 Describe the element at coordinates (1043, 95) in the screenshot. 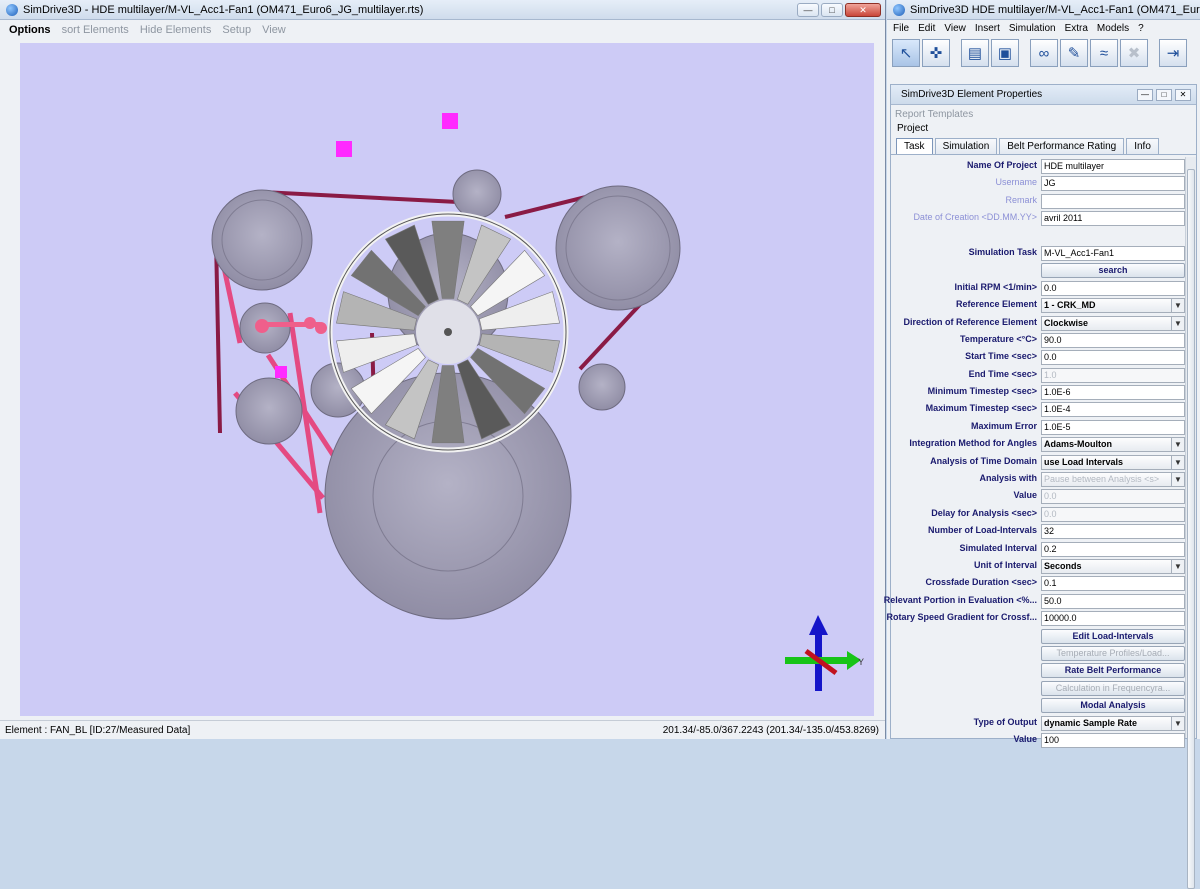

I see `panel-titlebar: SimDrive3D Element Properties — □ ✕` at that location.